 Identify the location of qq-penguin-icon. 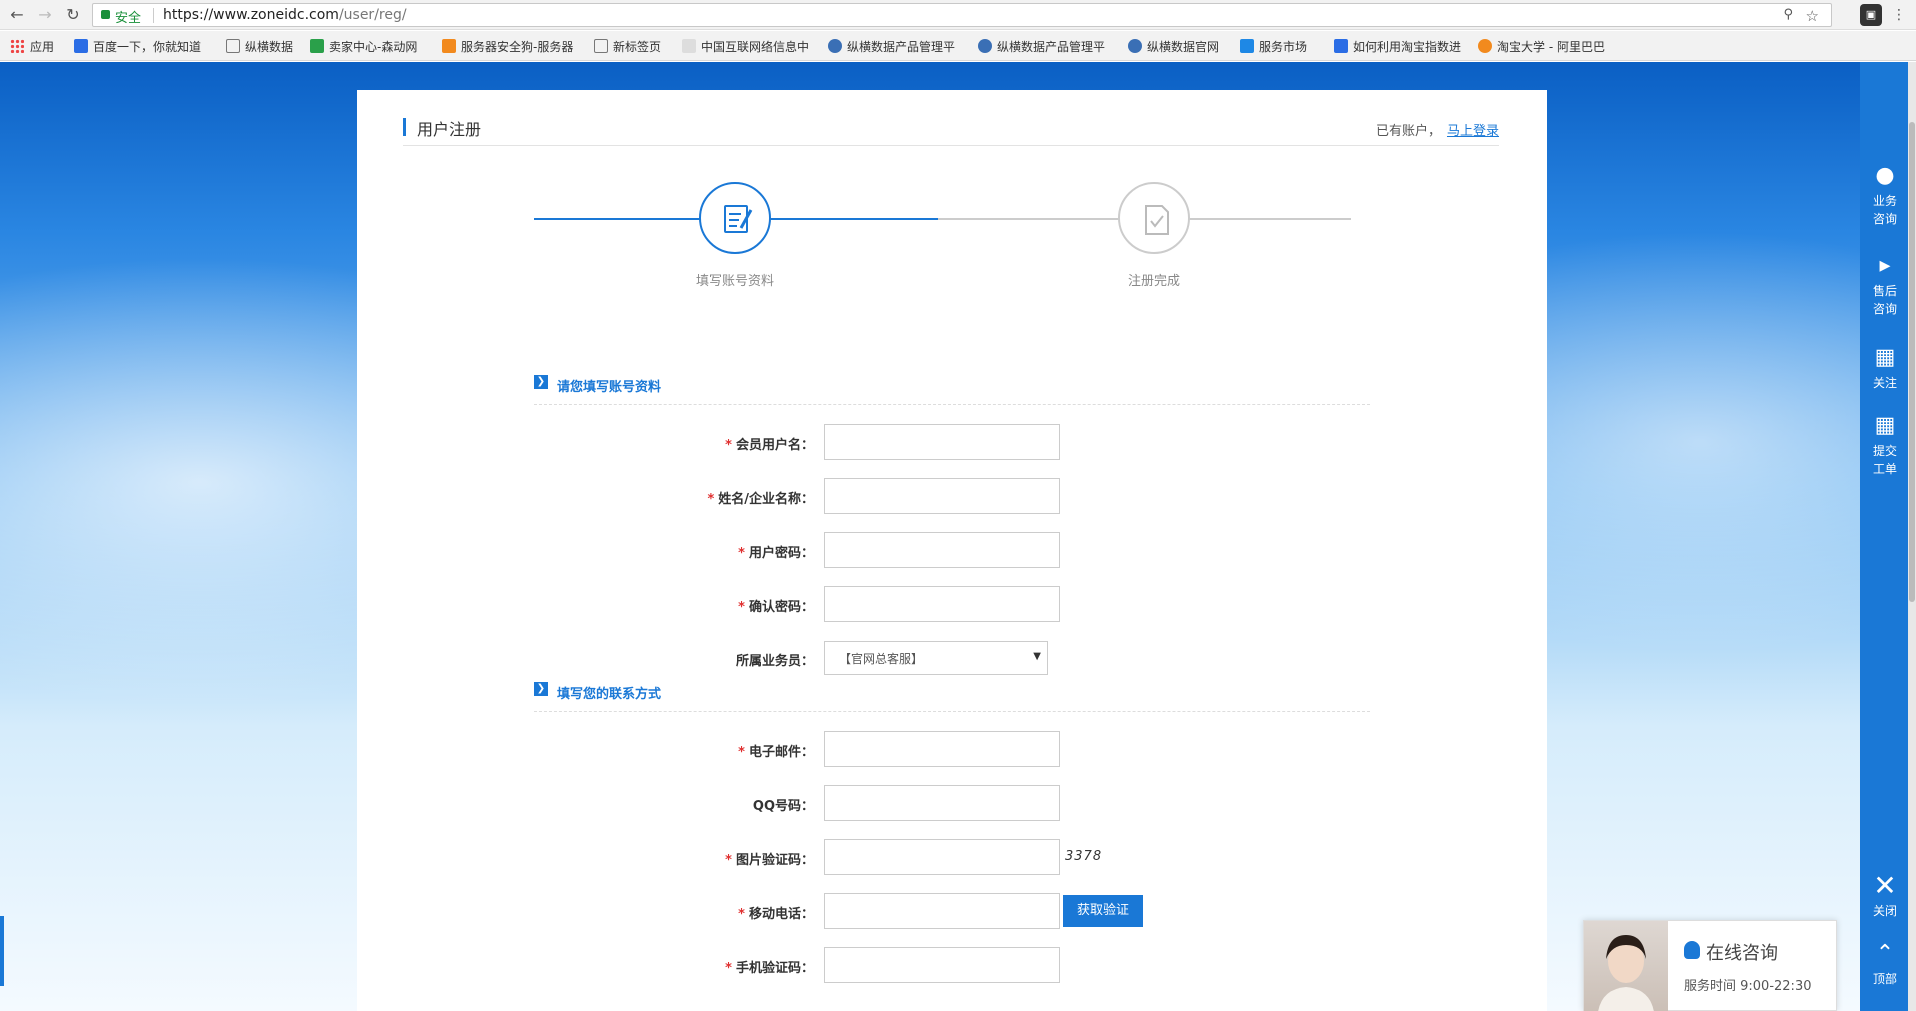
(1692, 950).